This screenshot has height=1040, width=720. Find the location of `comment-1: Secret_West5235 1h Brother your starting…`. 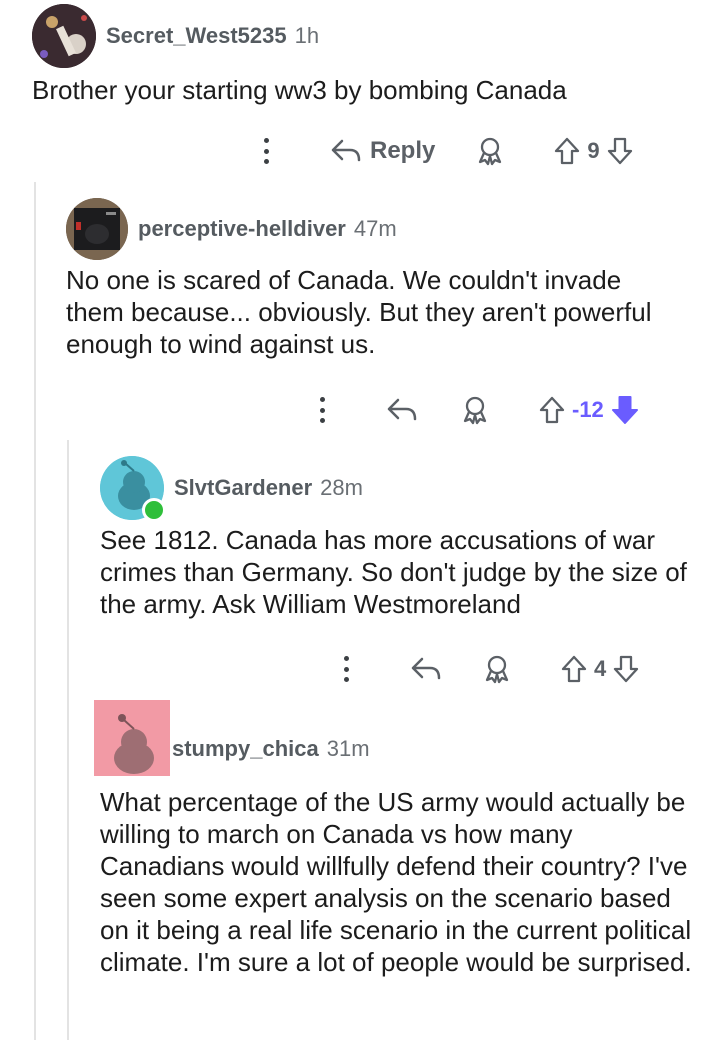

comment-1: Secret_West5235 1h Brother your starting… is located at coordinates (372, 55).